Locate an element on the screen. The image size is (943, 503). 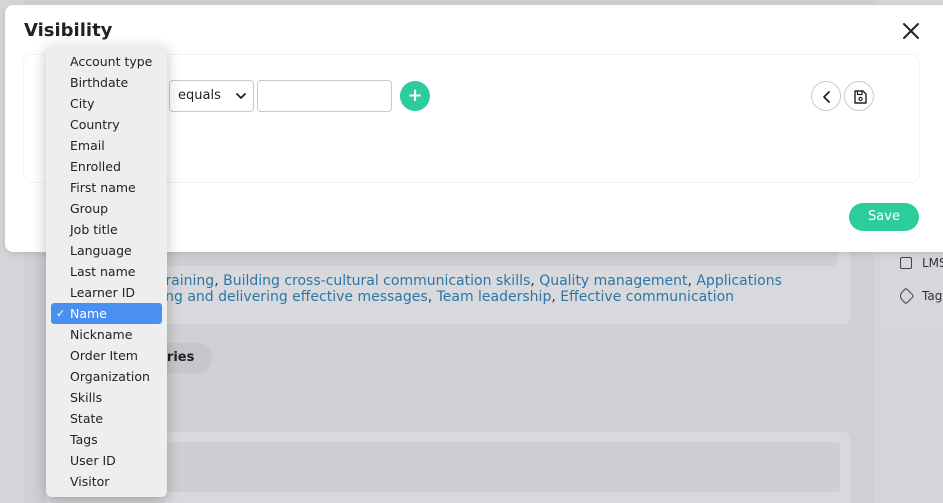
dropdown-option: Skills is located at coordinates (106, 397).